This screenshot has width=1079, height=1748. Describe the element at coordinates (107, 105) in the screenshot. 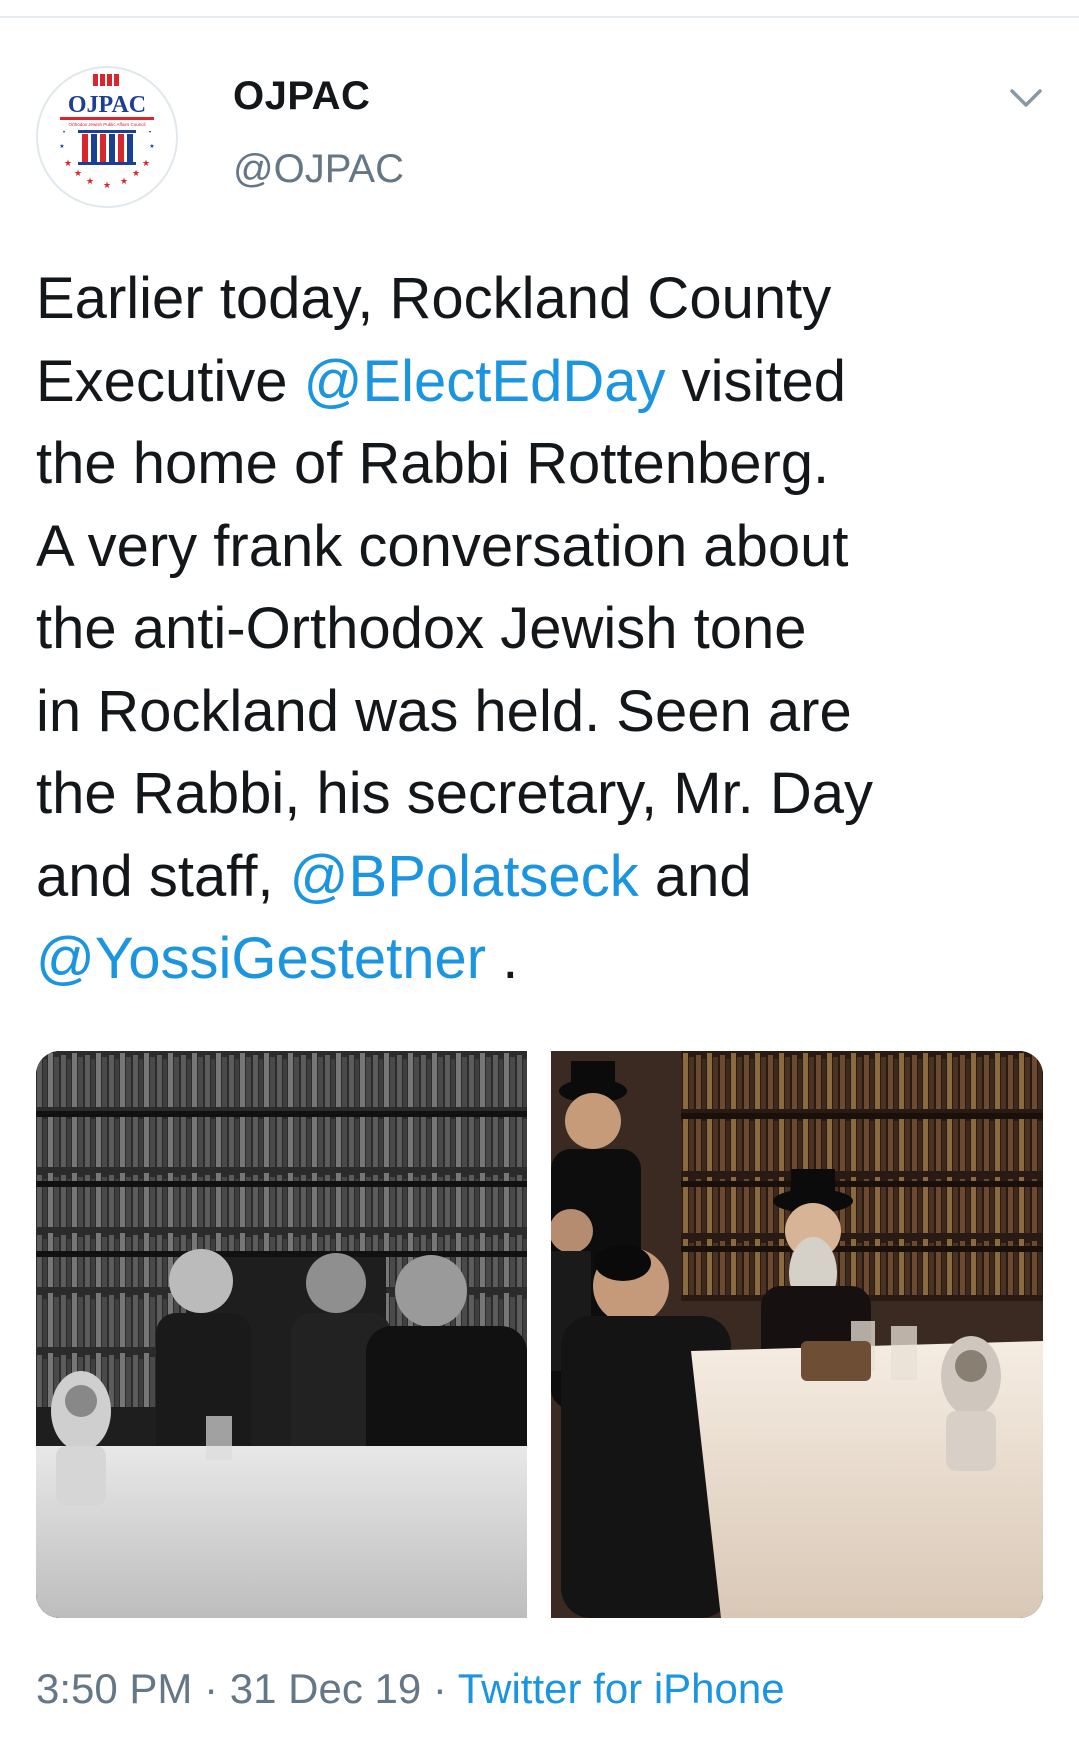

I see `svg-text: OJPAC` at that location.